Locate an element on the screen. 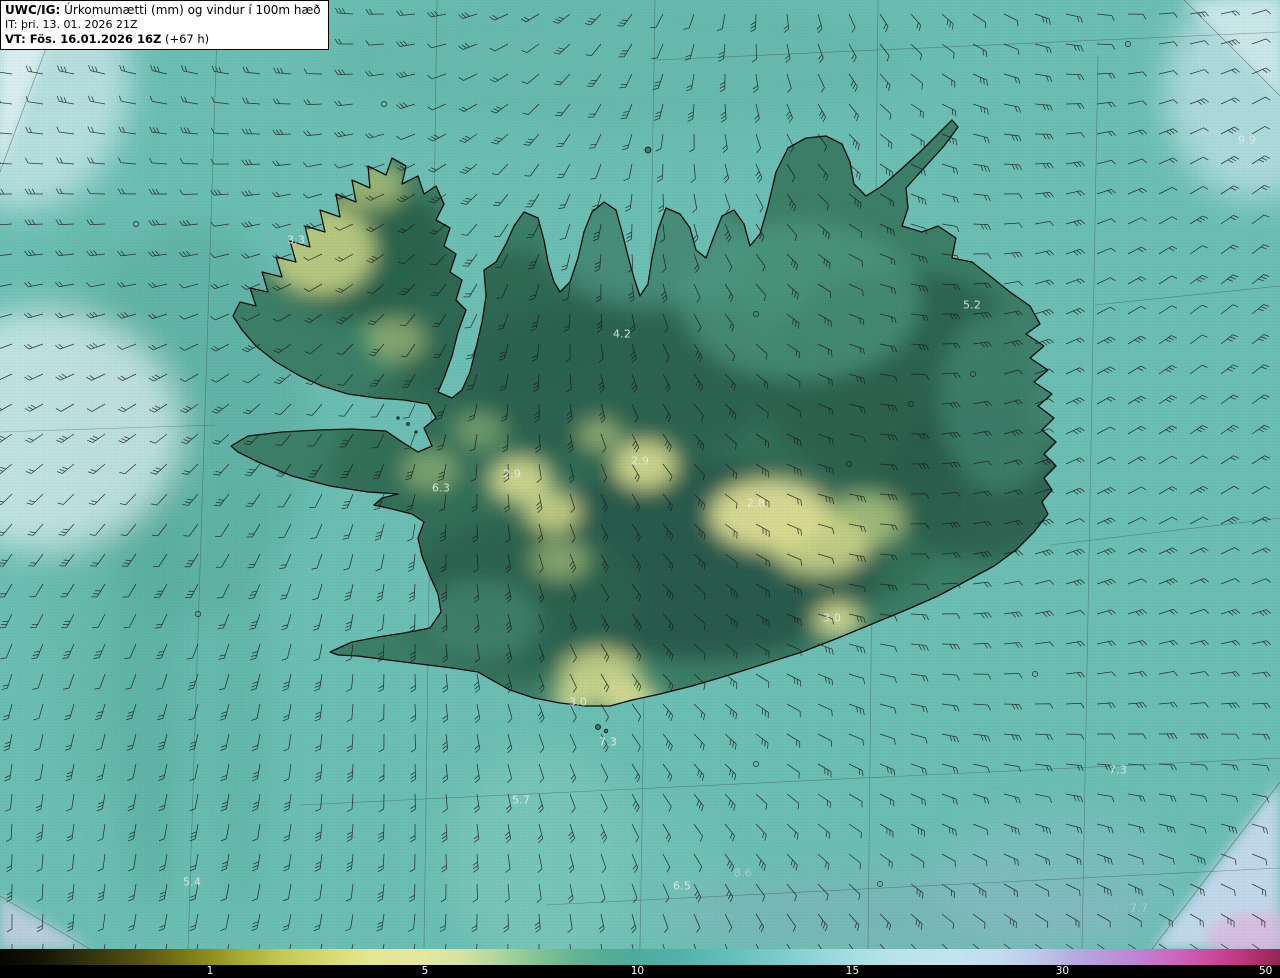 The height and width of the screenshot is (978, 1280). colorbar-tick-15: 15 is located at coordinates (852, 971).